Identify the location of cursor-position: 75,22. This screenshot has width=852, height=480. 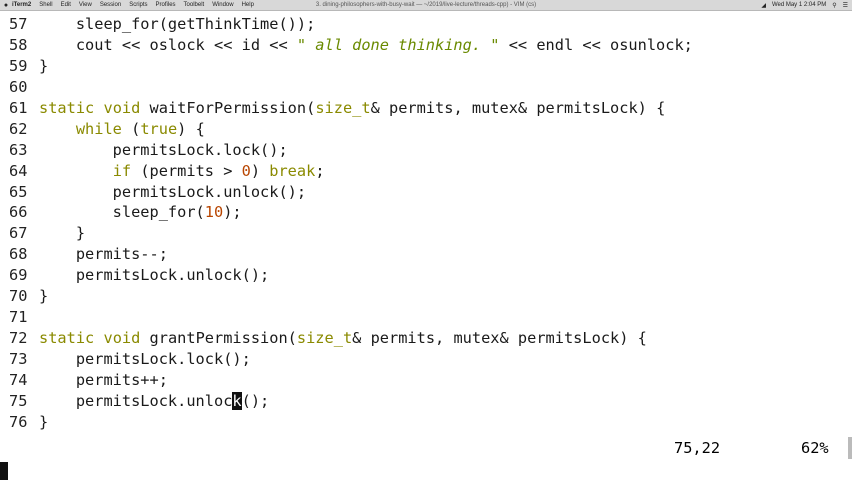
(697, 448).